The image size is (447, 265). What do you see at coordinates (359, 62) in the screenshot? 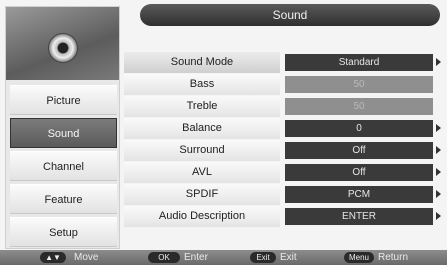
I see `setting-value: Standard` at bounding box center [359, 62].